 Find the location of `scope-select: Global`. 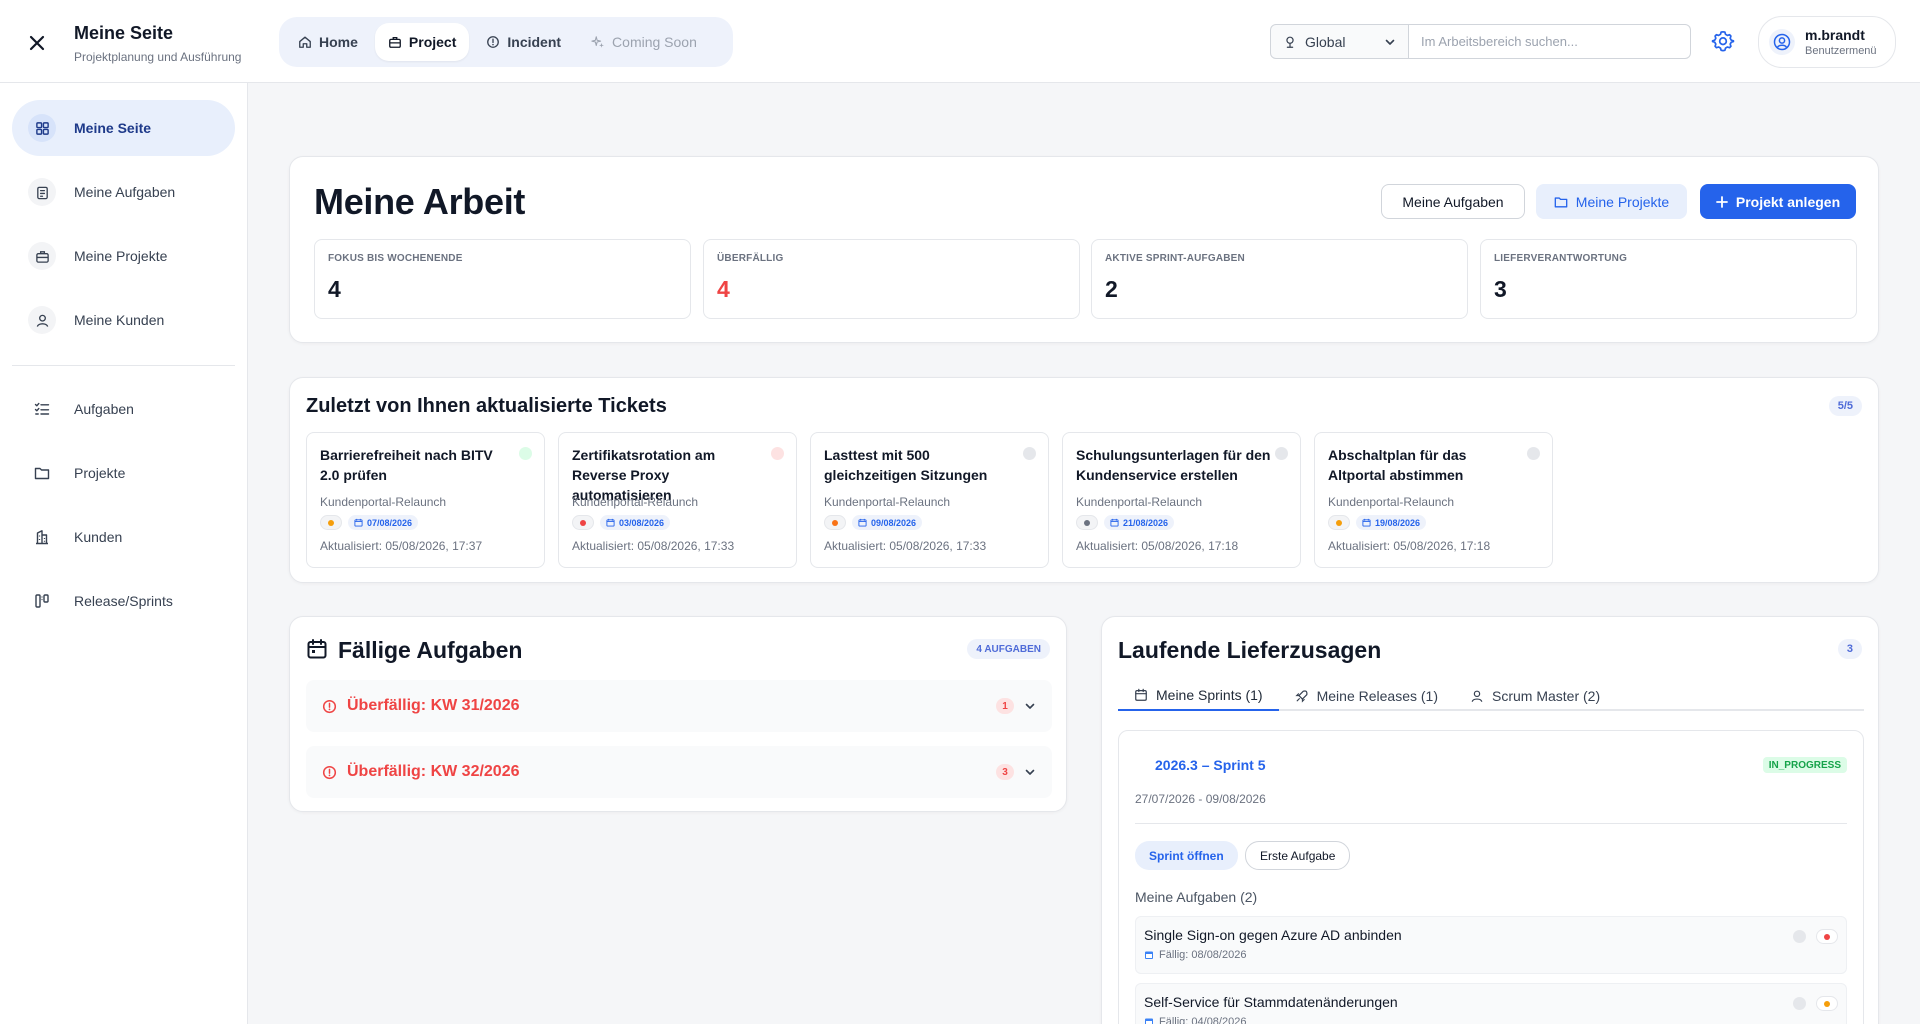

scope-select: Global is located at coordinates (1339, 41).